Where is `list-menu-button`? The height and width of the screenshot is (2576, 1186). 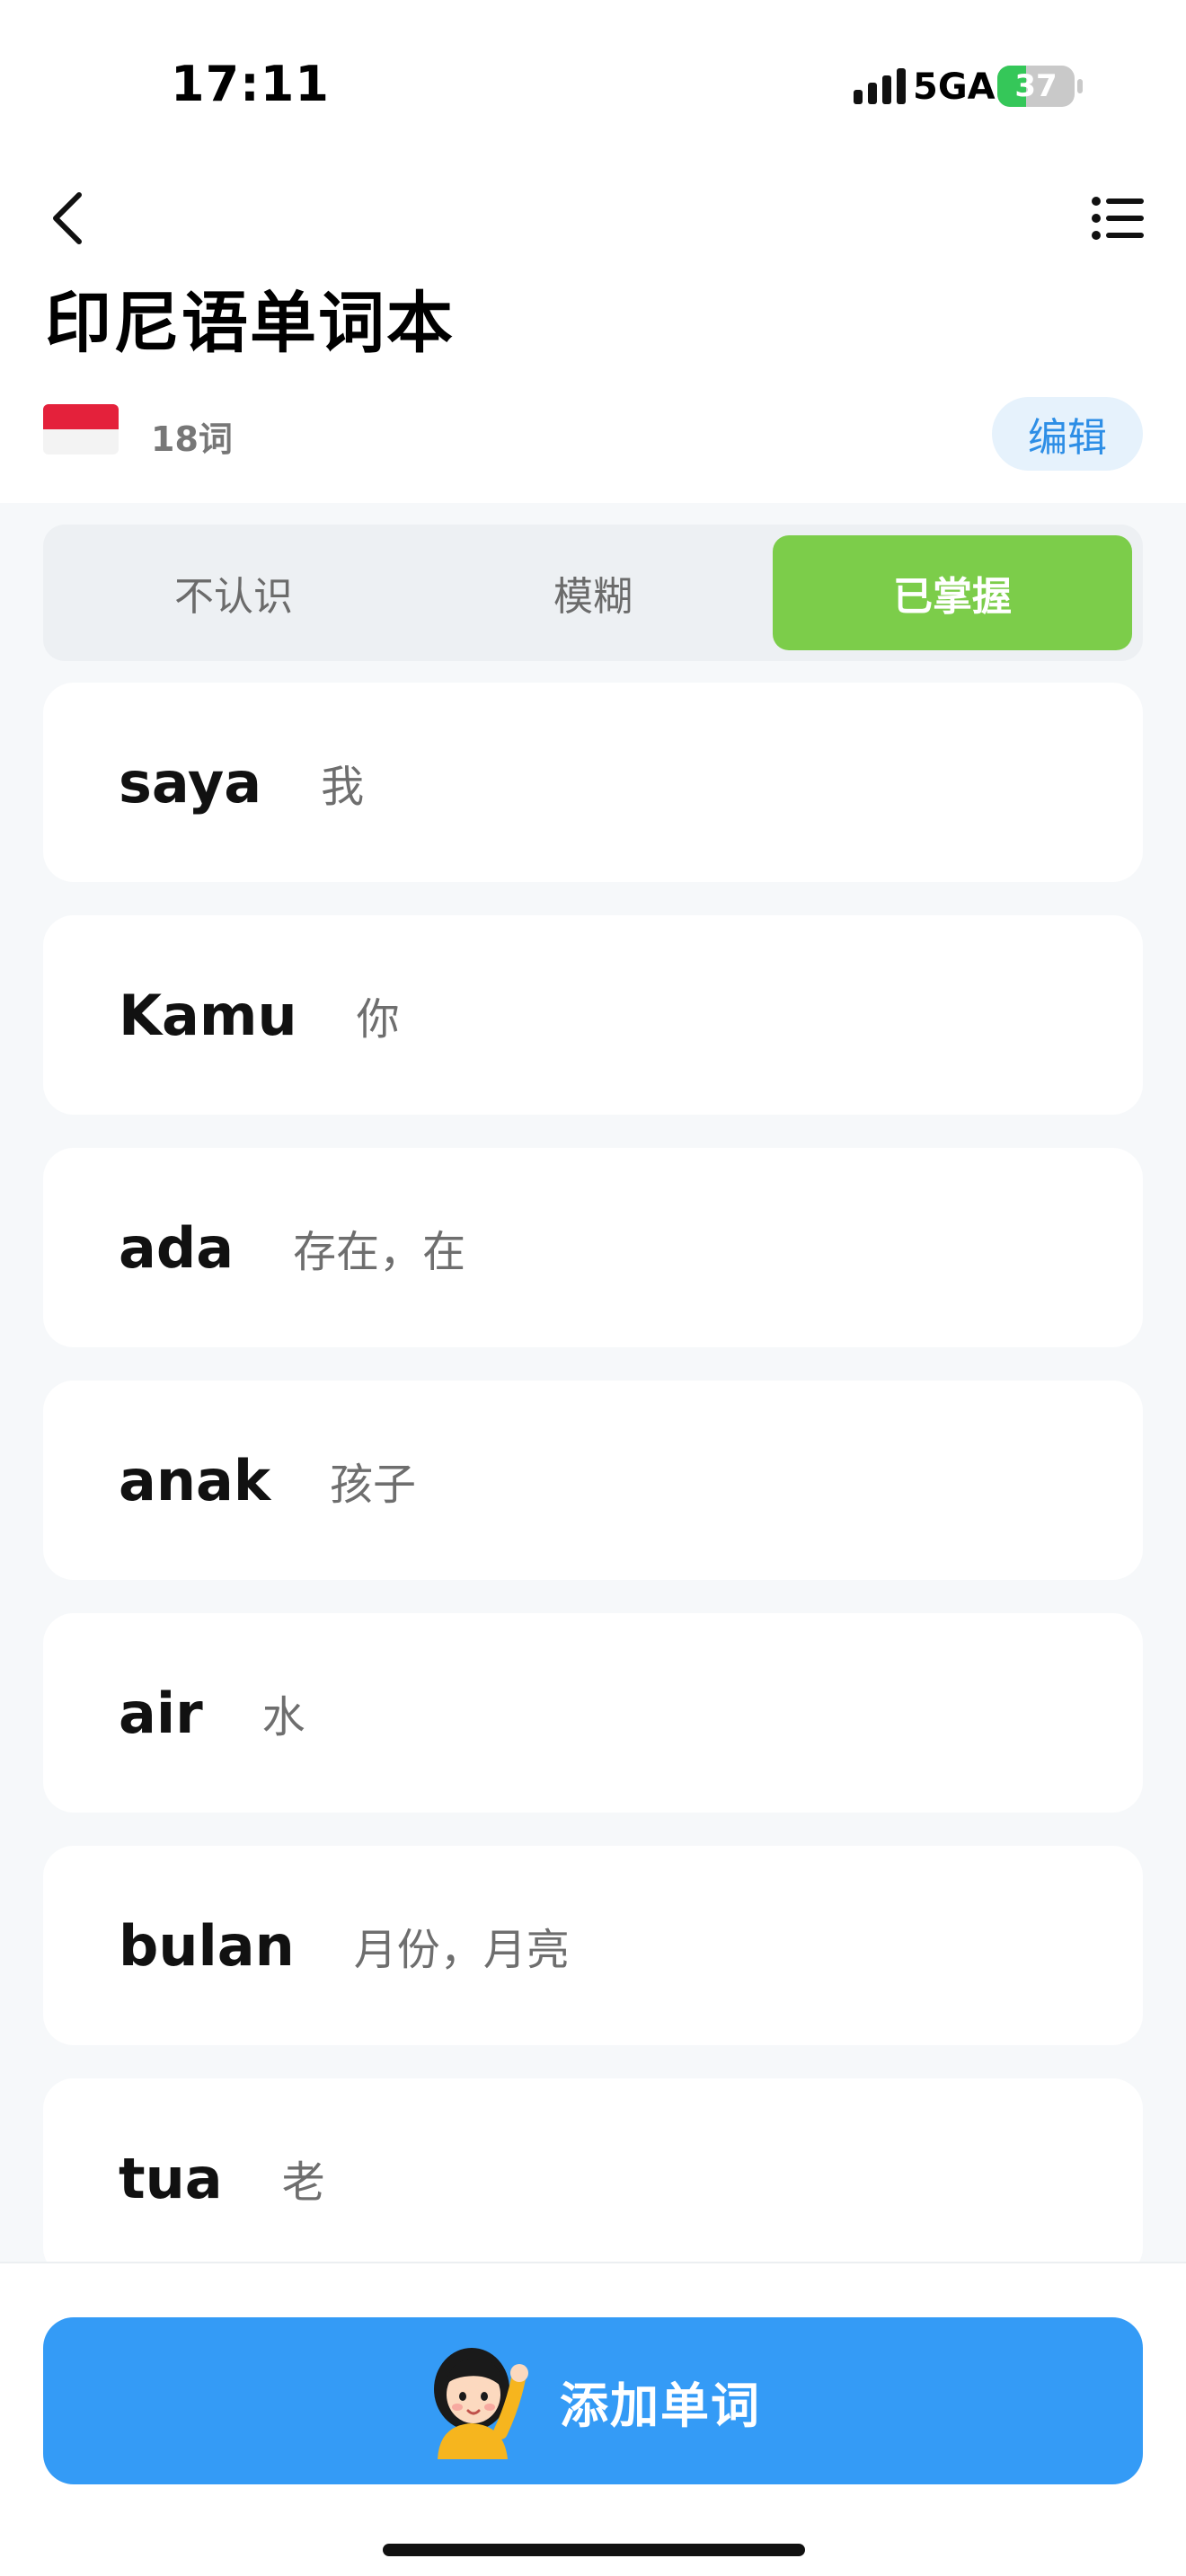 list-menu-button is located at coordinates (1118, 218).